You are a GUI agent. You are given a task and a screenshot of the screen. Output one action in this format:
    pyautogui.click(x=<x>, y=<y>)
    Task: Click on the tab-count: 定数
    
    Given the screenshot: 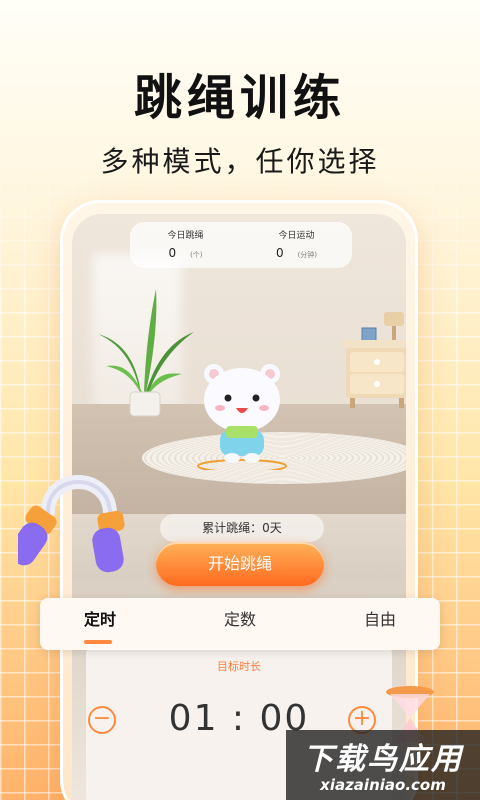 What is the action you would take?
    pyautogui.click(x=240, y=624)
    